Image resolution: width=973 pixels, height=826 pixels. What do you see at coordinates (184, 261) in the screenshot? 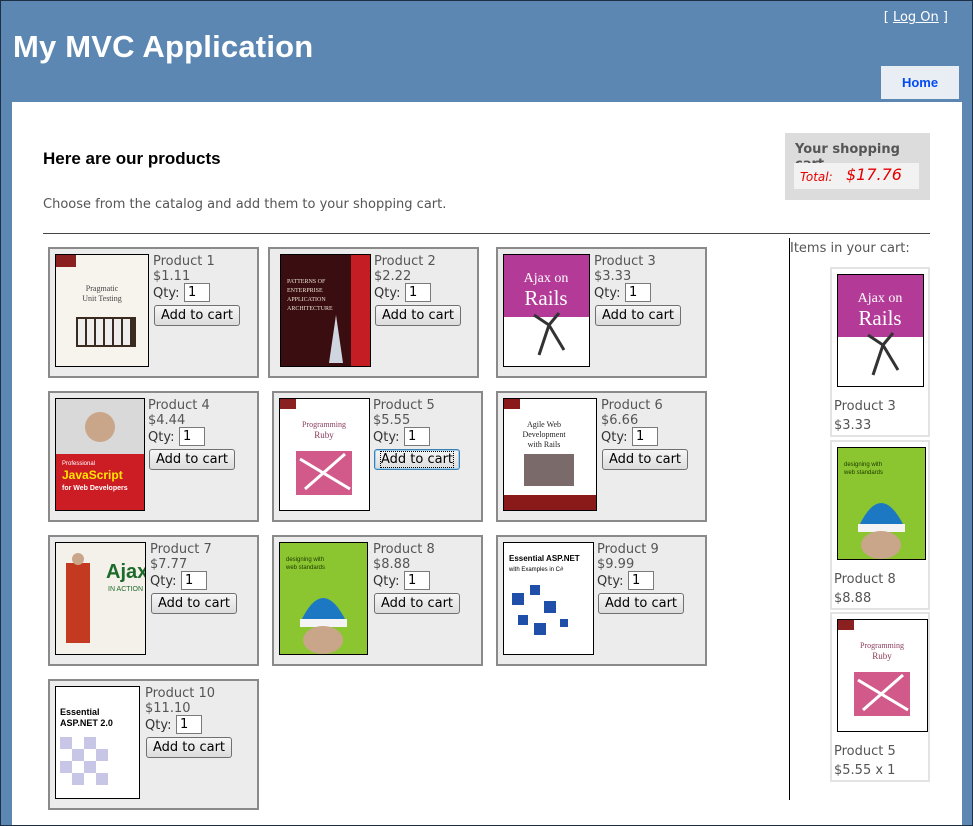
I see `product-name: Product 1` at bounding box center [184, 261].